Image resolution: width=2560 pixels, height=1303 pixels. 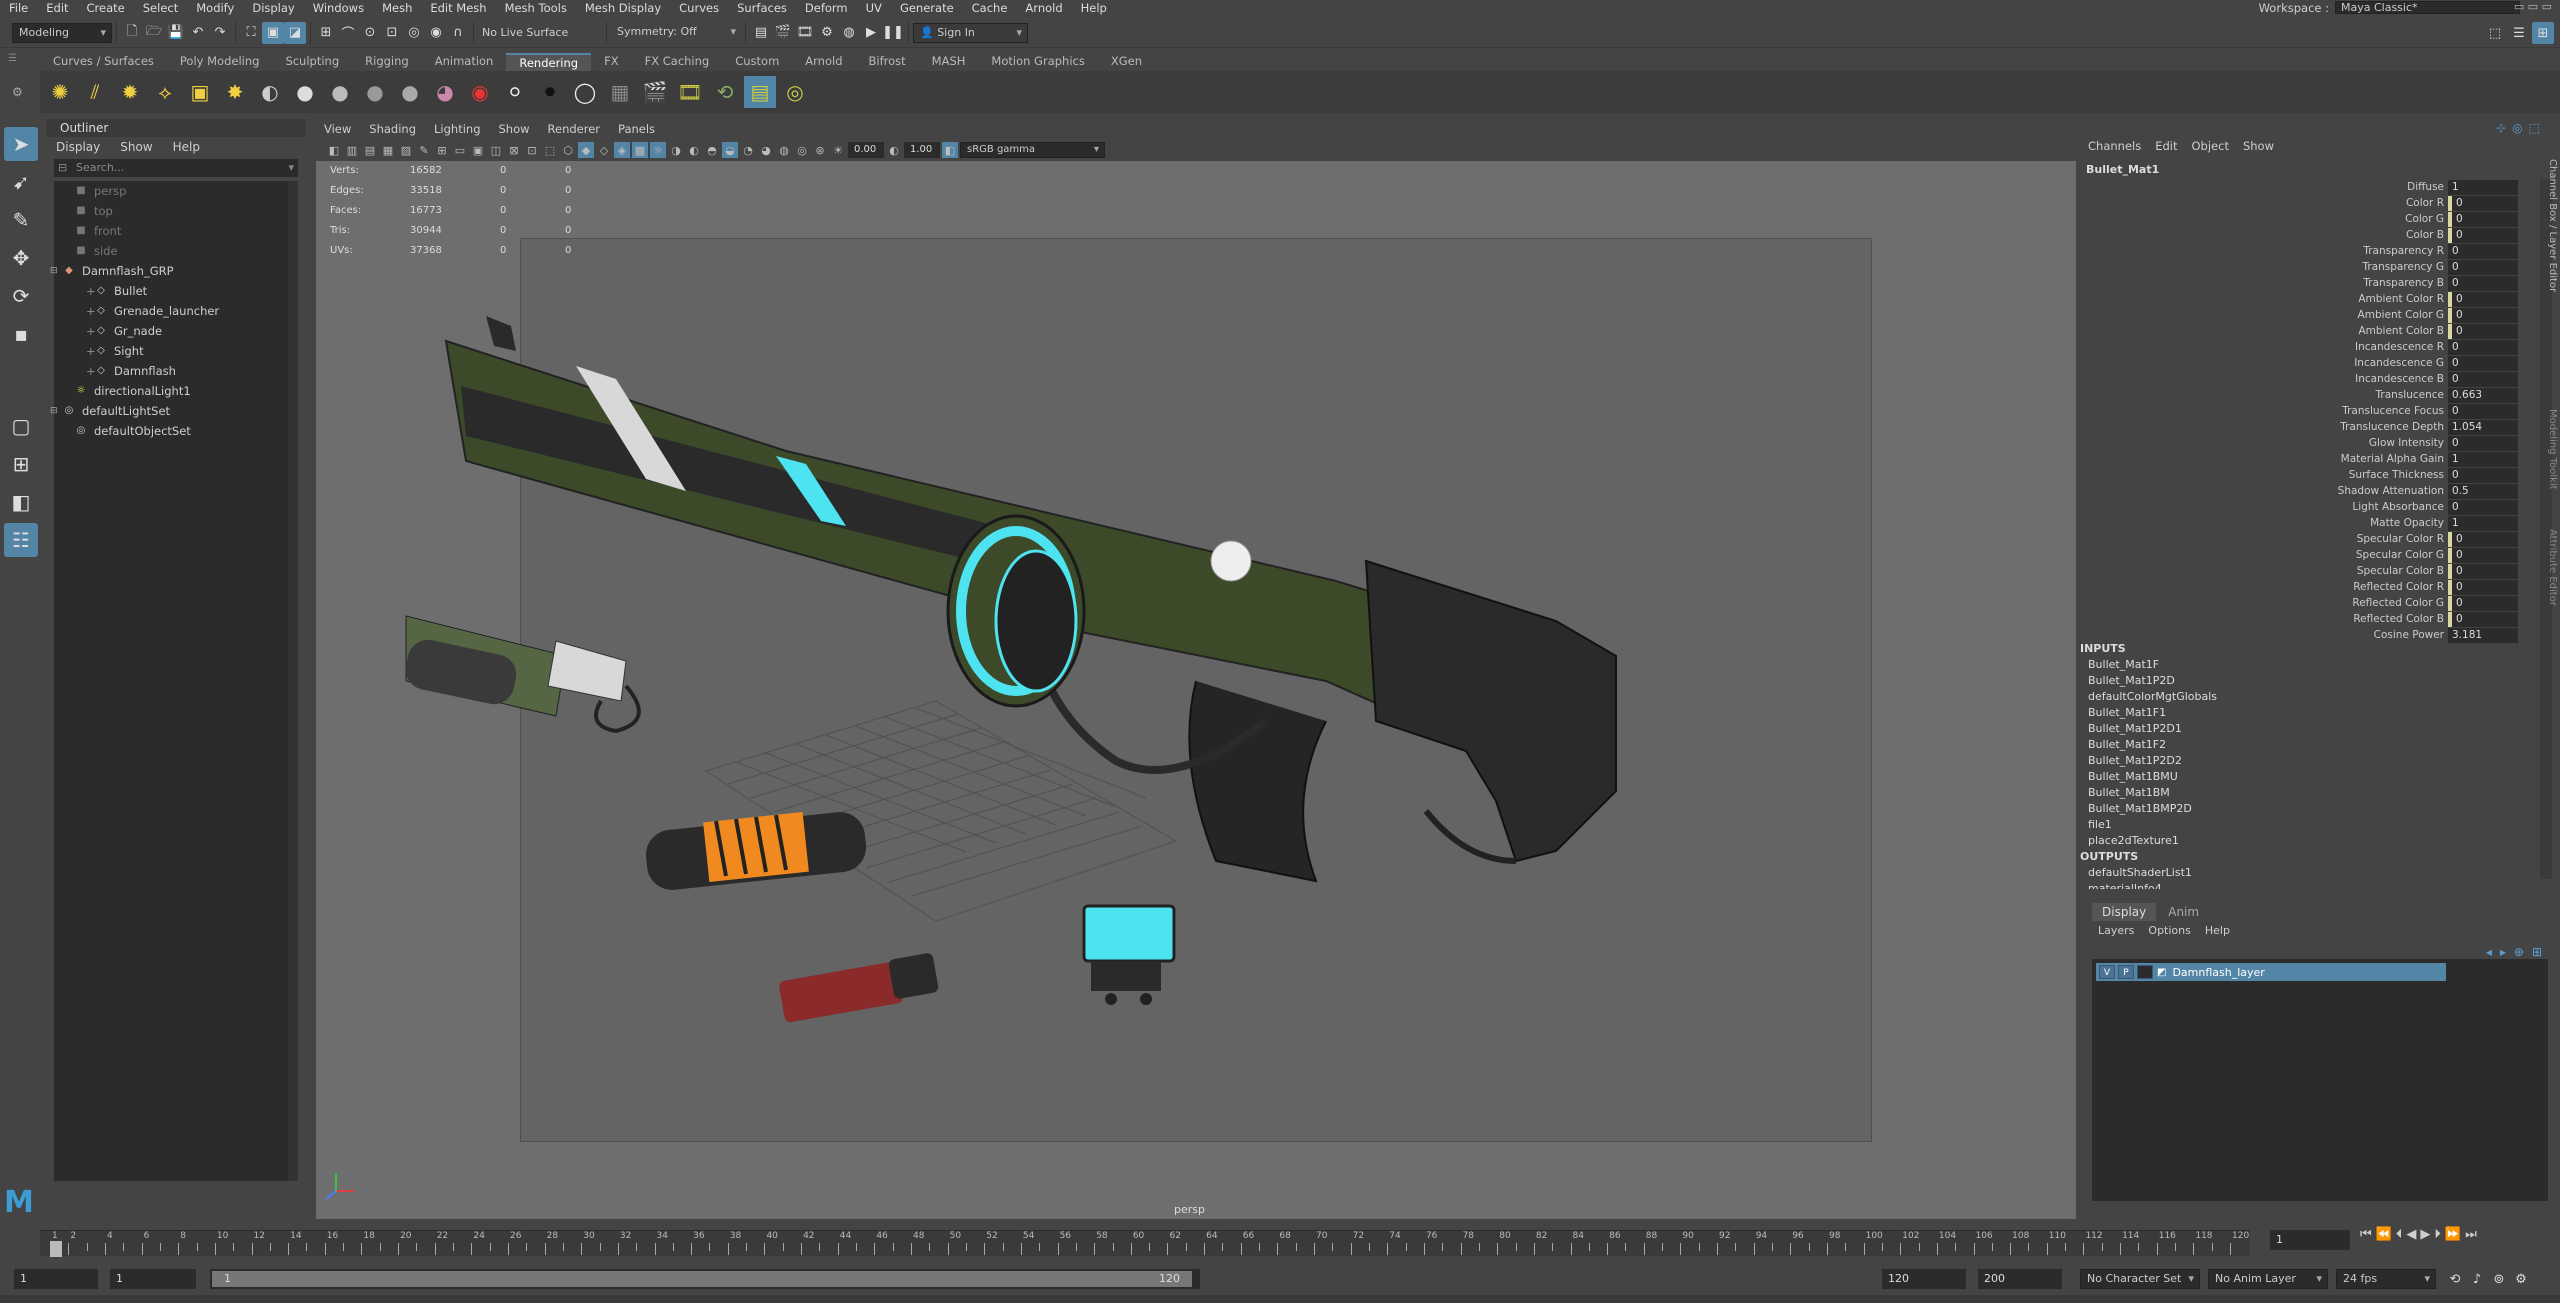 What do you see at coordinates (392, 33) in the screenshot?
I see `snap-view-icon: ⊡` at bounding box center [392, 33].